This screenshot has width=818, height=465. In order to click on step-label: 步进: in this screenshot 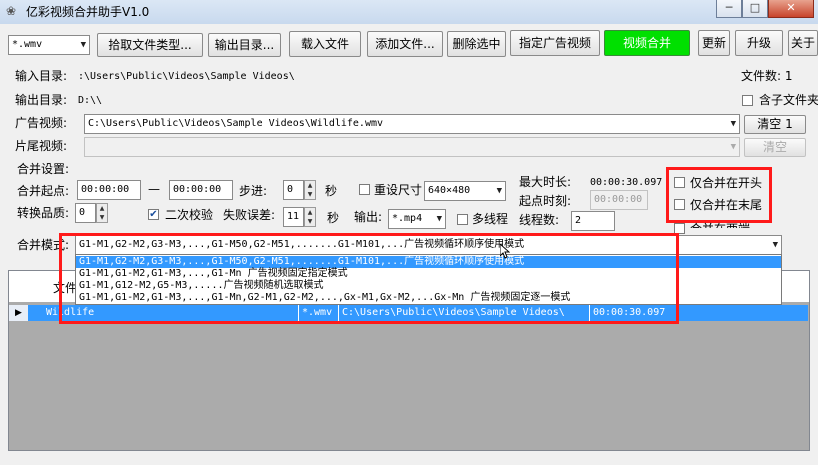, I will do `click(253, 191)`.